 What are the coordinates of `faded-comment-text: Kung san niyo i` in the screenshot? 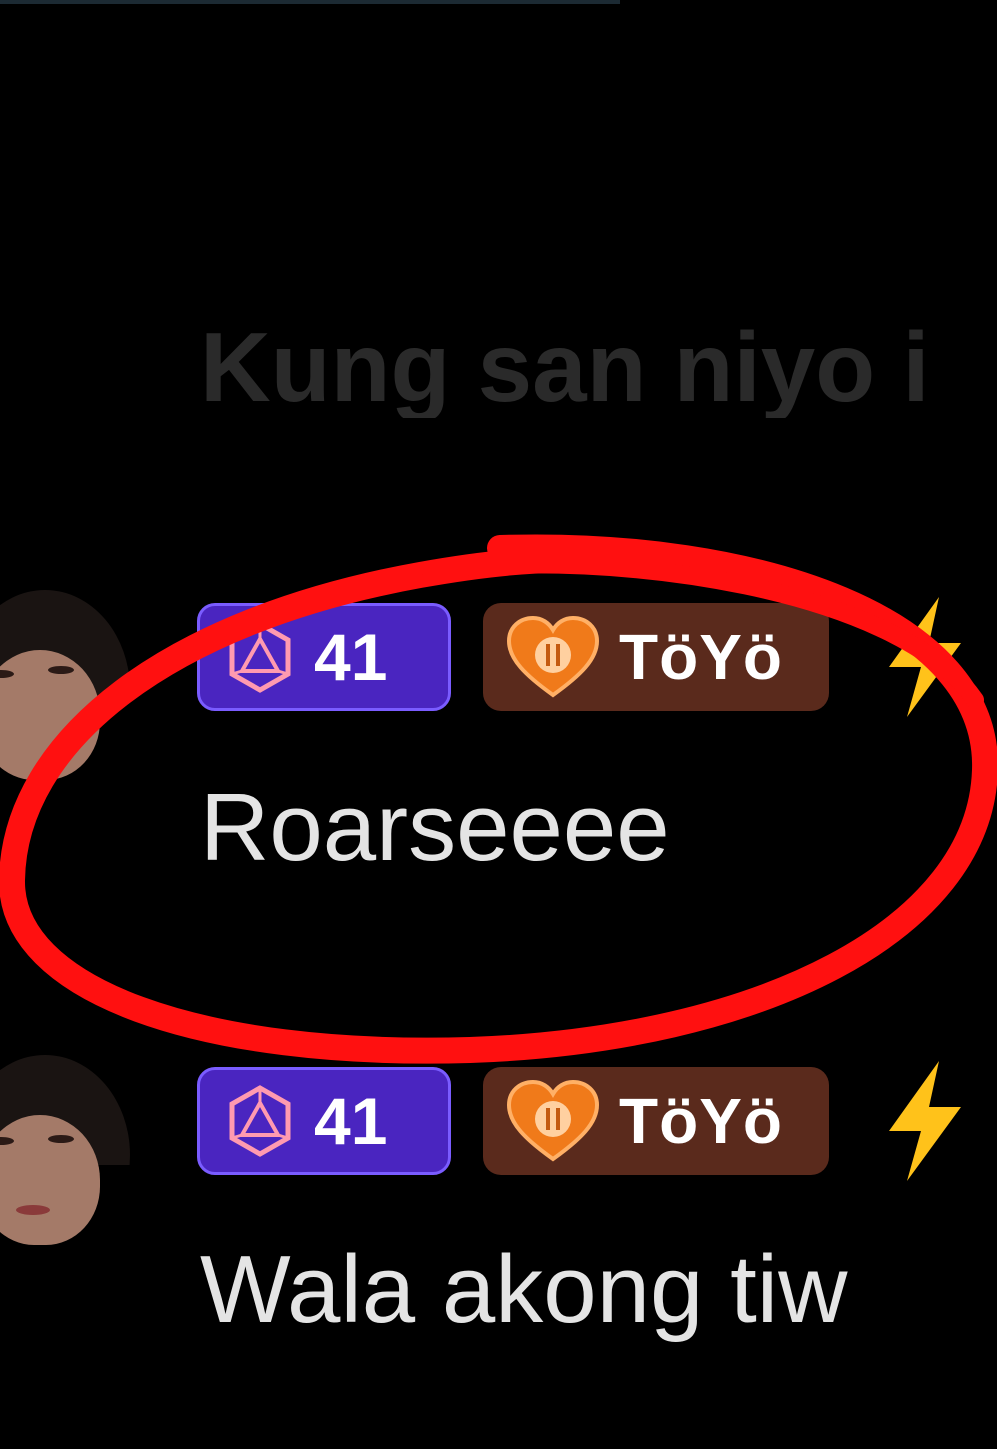 It's located at (565, 368).